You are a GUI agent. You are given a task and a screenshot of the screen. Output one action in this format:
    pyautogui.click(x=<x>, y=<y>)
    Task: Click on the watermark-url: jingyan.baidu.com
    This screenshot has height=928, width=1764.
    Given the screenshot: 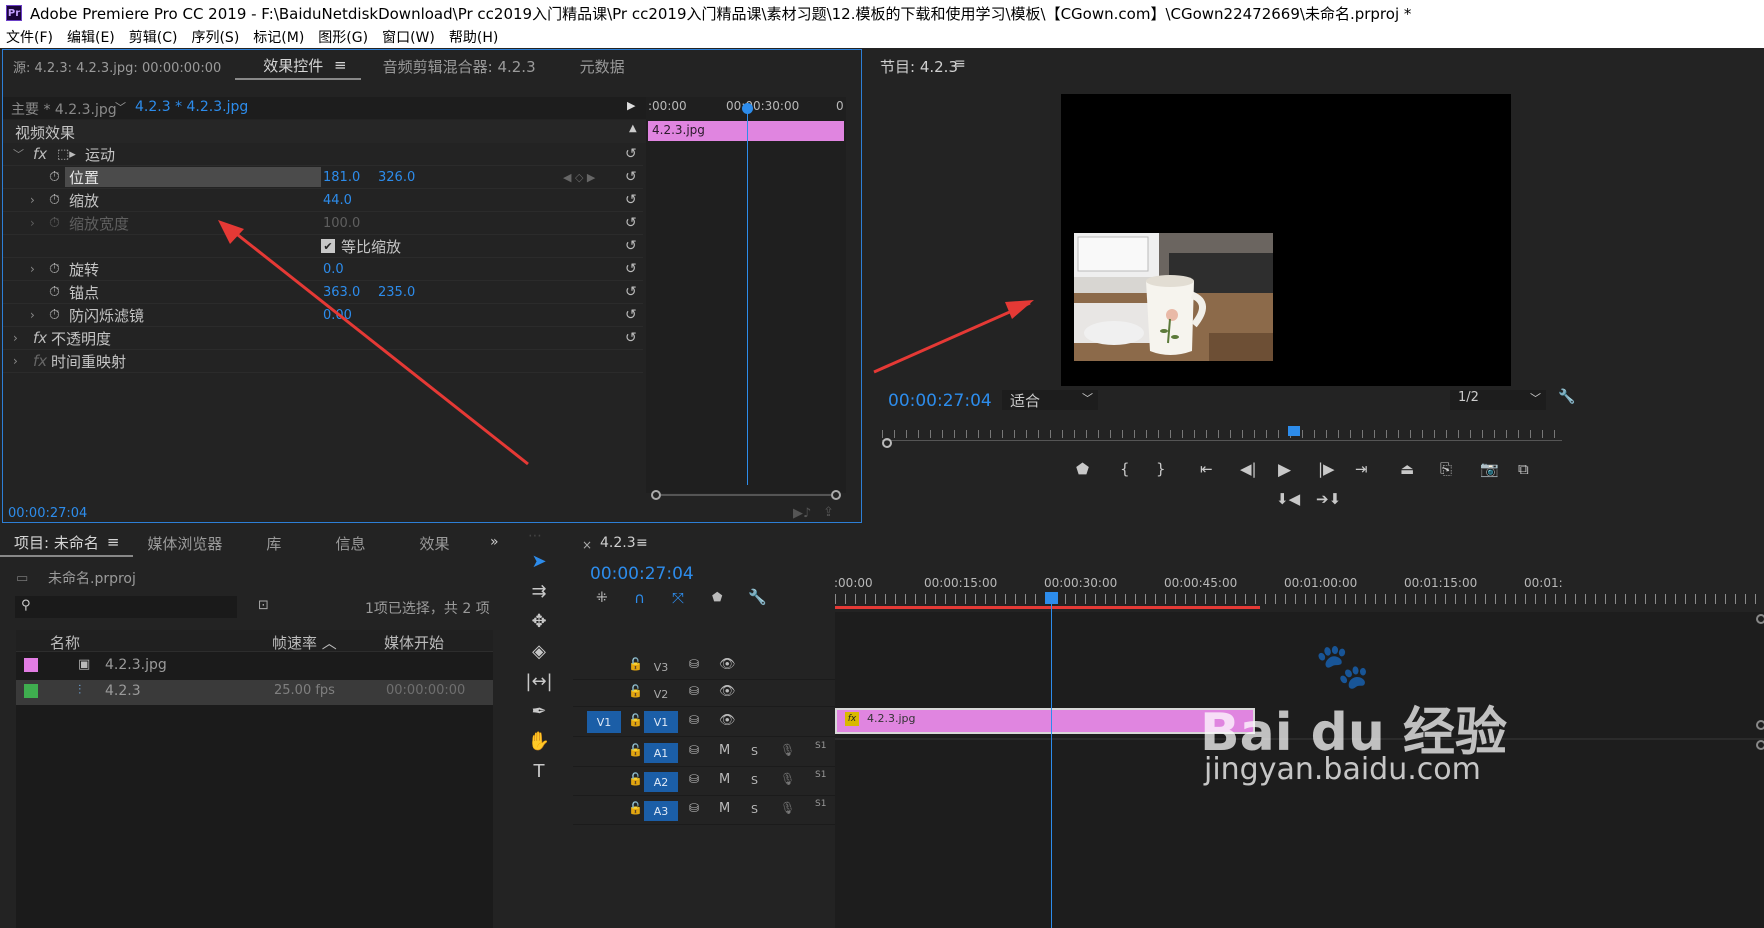 What is the action you would take?
    pyautogui.click(x=1342, y=769)
    